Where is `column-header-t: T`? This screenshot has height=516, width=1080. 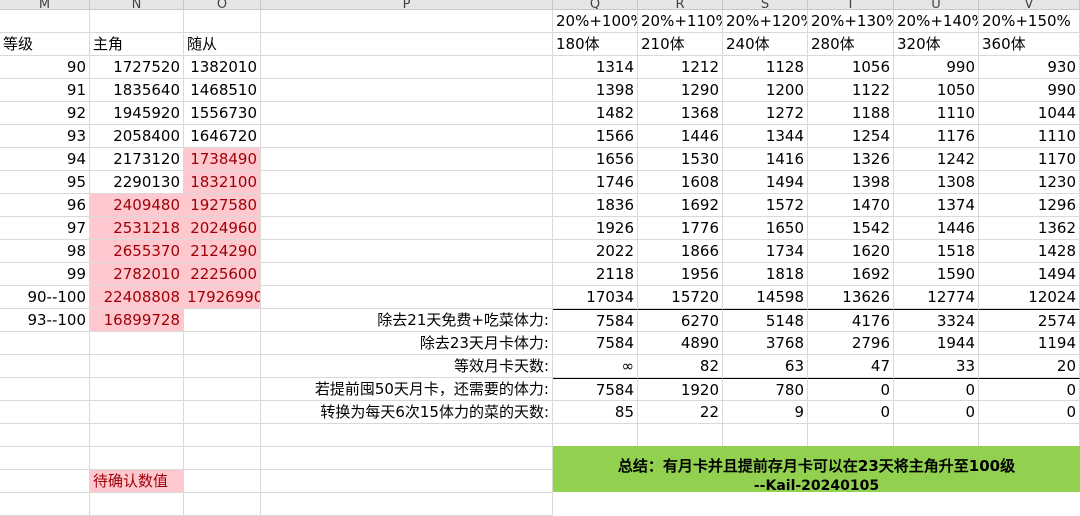
column-header-t: T is located at coordinates (851, 5).